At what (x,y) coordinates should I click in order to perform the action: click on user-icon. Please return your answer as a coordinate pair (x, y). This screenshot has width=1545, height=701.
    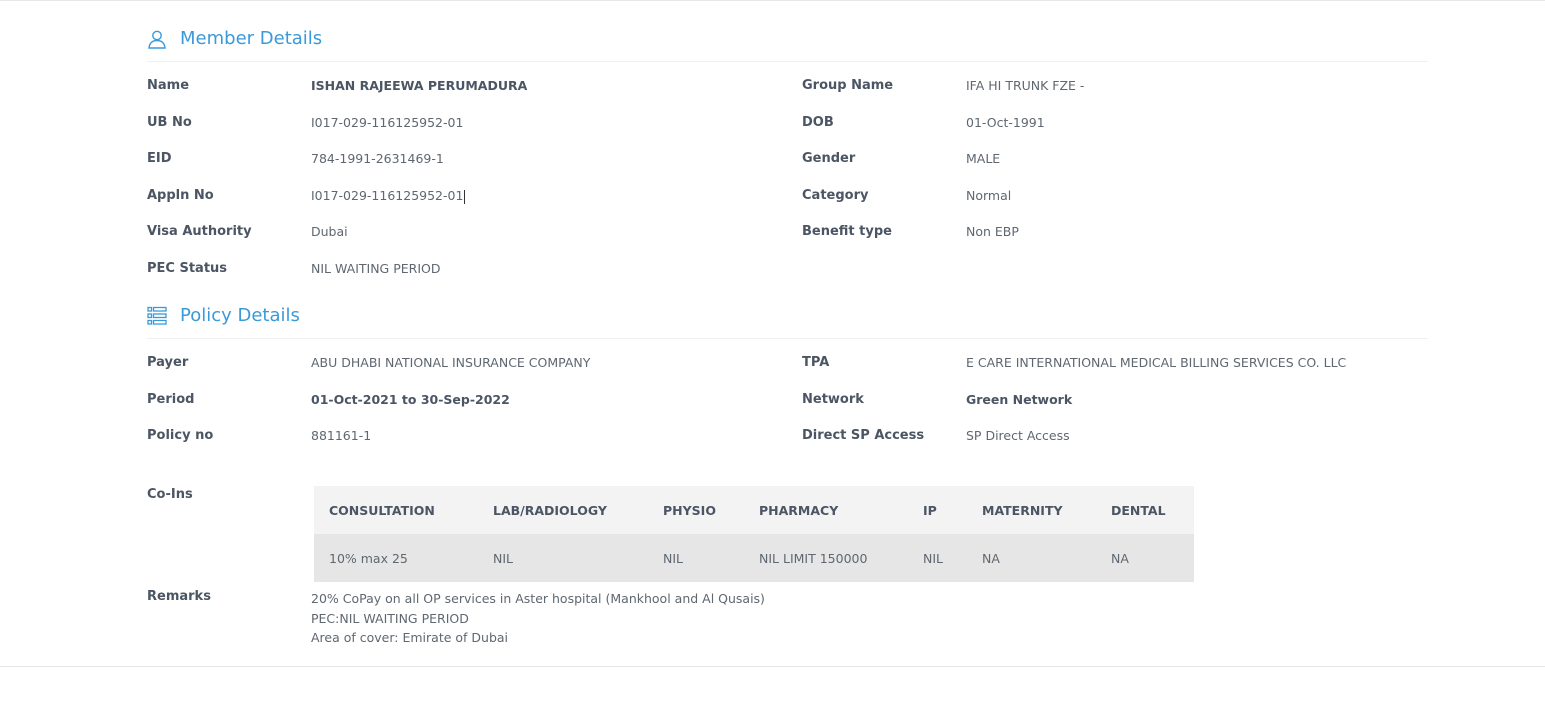
    Looking at the image, I should click on (157, 39).